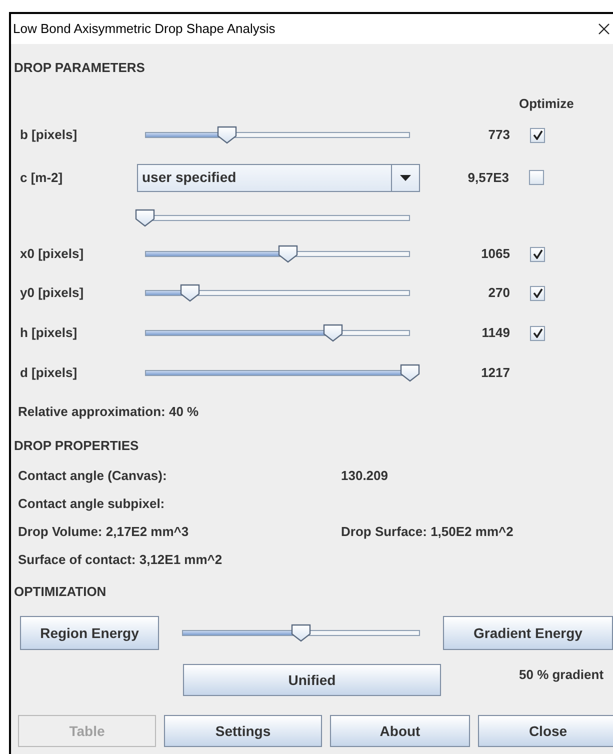 This screenshot has width=613, height=754. Describe the element at coordinates (495, 254) in the screenshot. I see `parameter-value: 1065` at that location.